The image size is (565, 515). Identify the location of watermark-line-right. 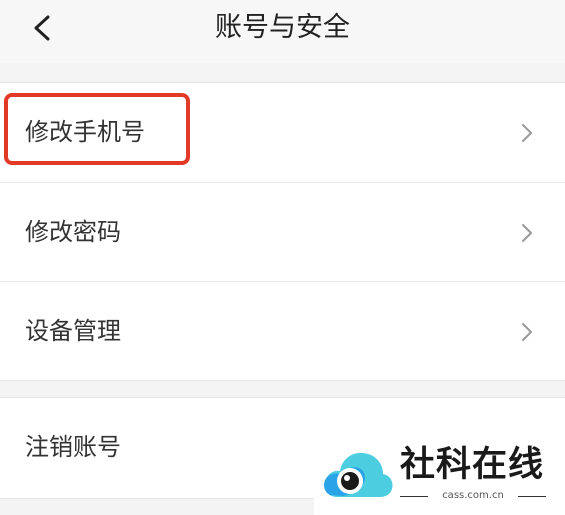
(532, 496).